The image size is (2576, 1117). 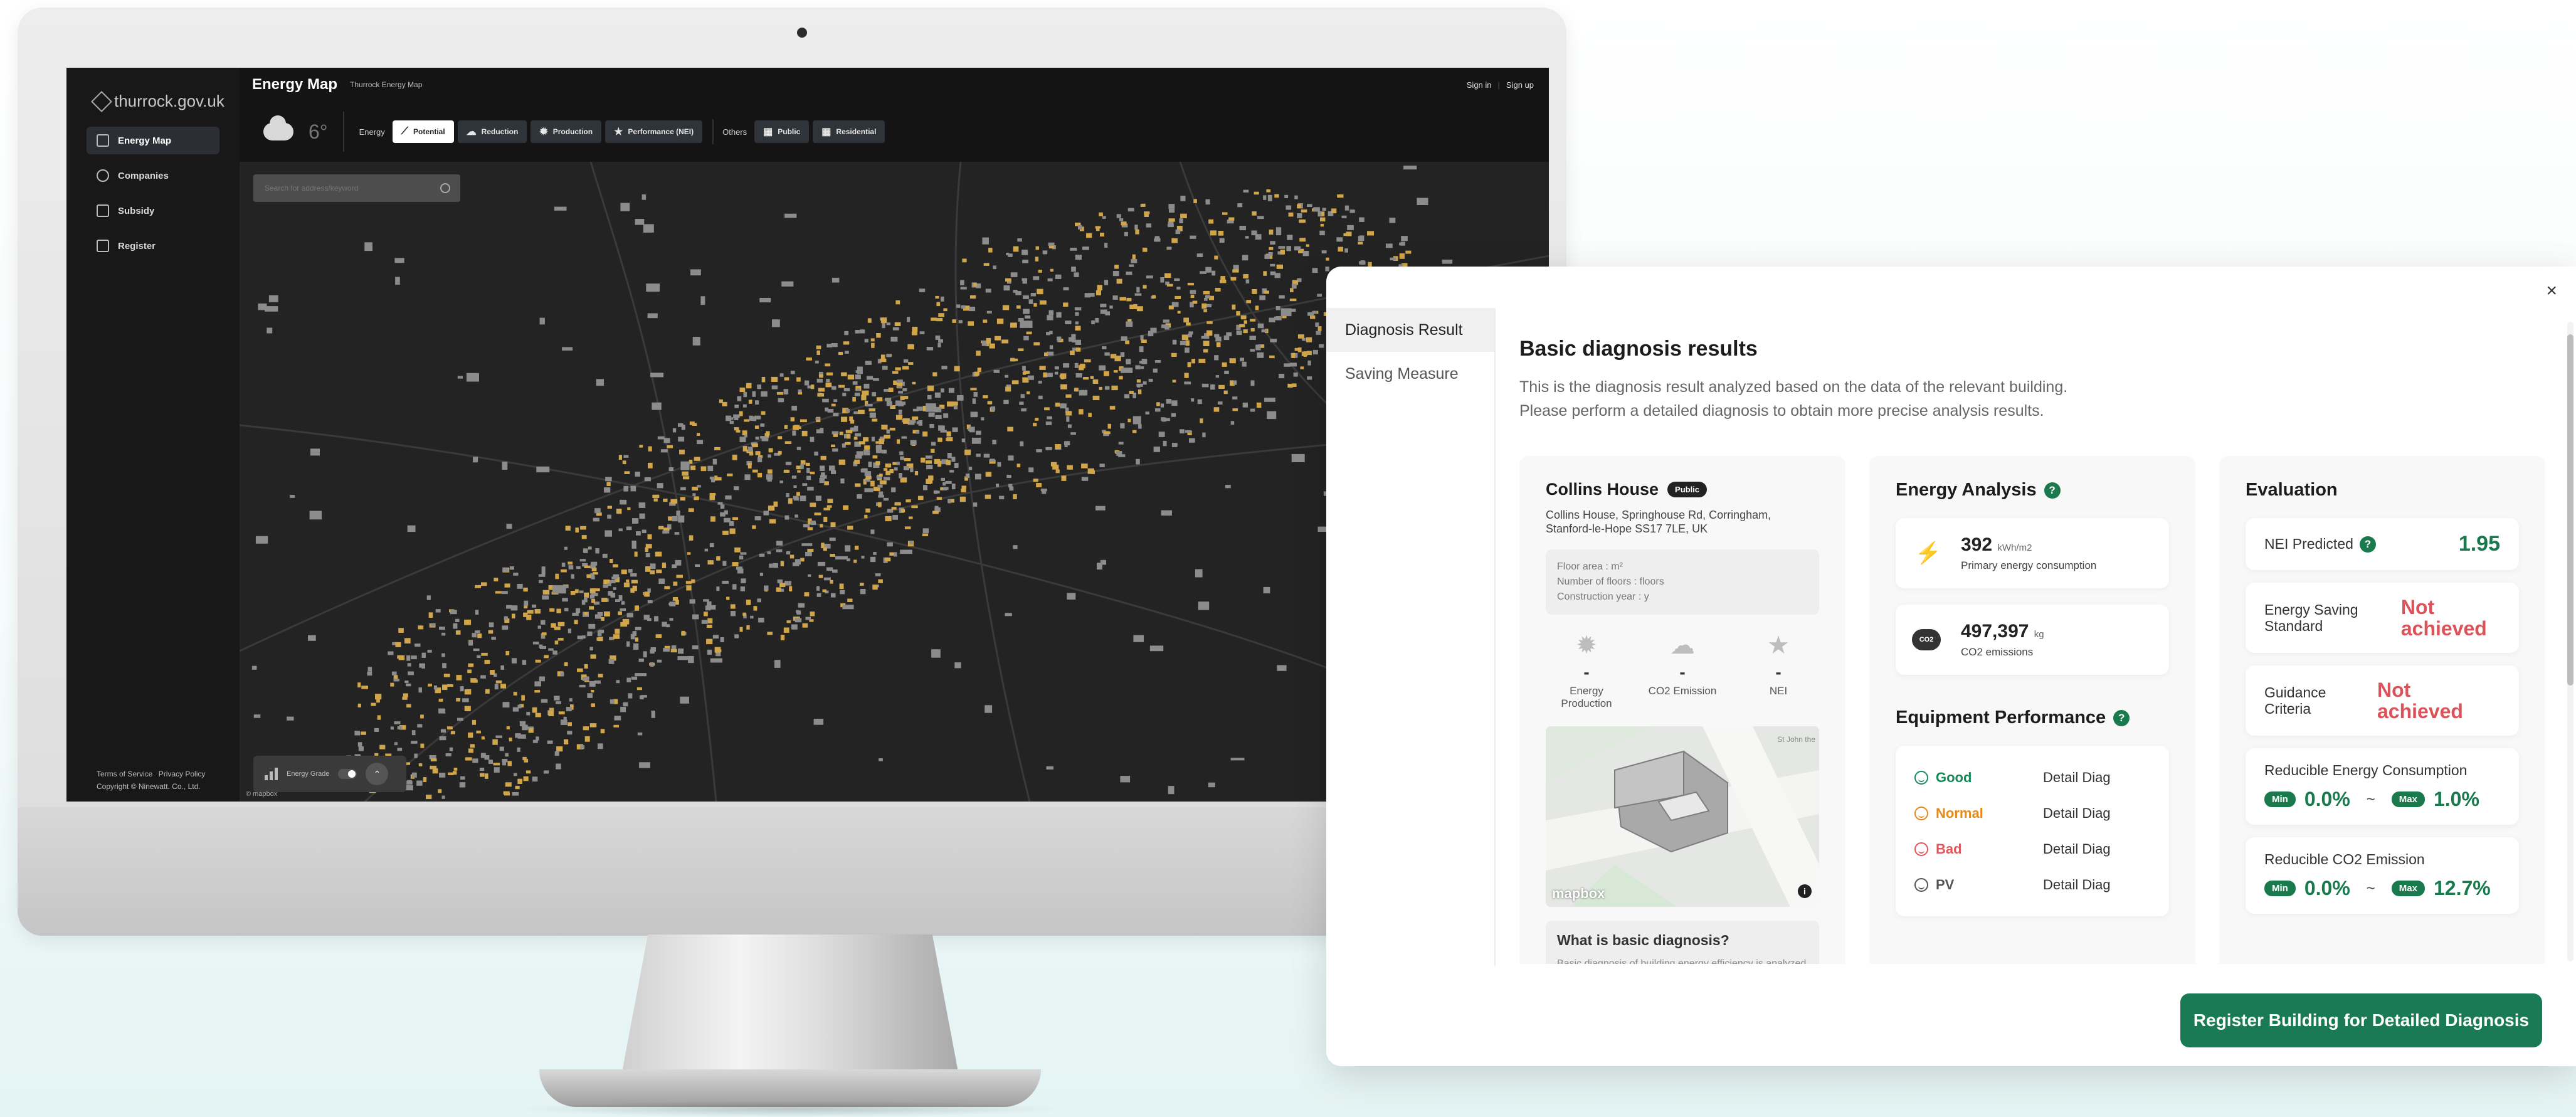 I want to click on sign-in-link: Sign in, so click(x=1480, y=85).